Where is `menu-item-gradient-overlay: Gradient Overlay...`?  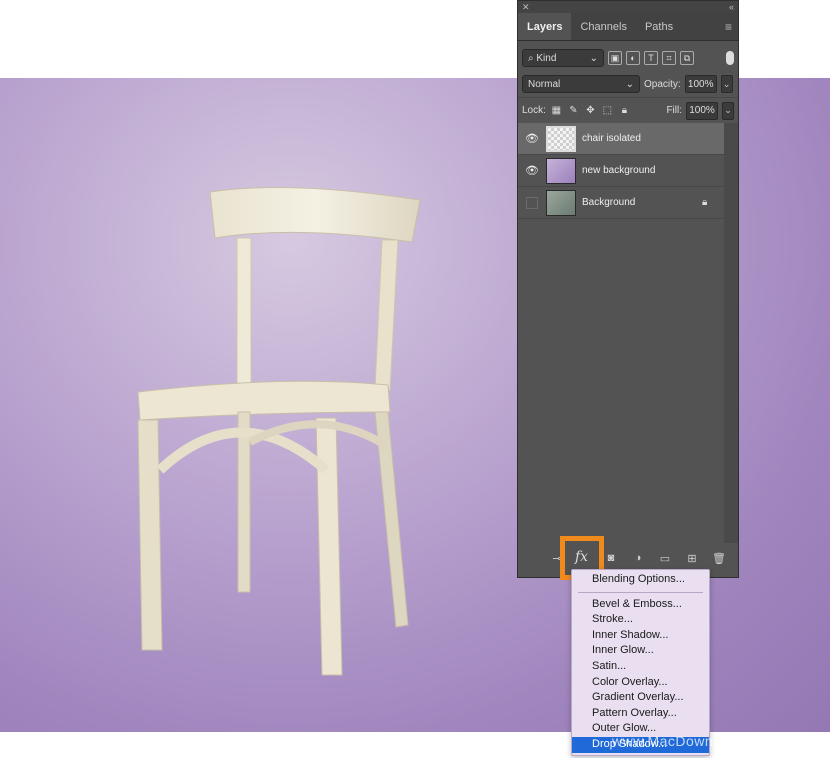
menu-item-gradient-overlay: Gradient Overlay... is located at coordinates (640, 698).